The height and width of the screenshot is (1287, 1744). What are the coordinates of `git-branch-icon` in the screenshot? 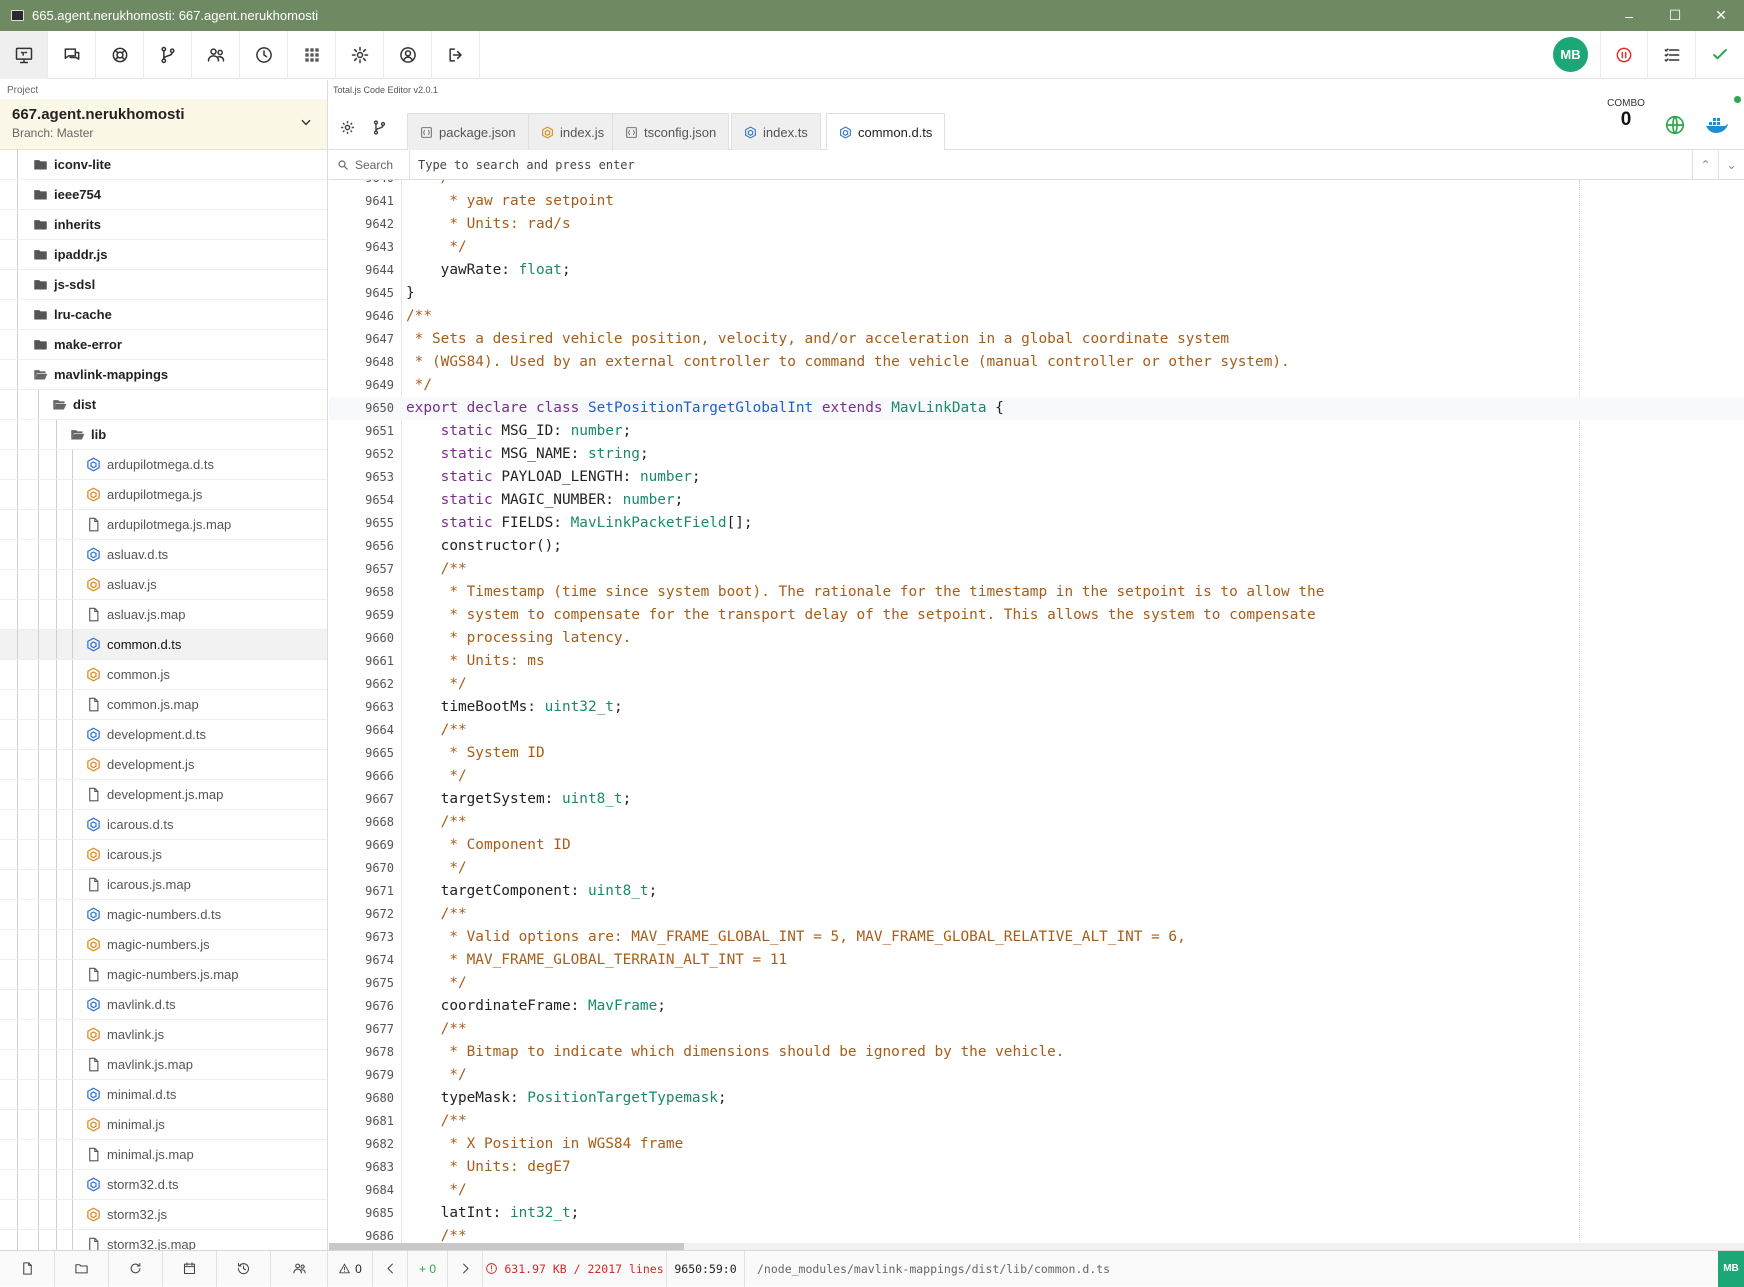 It's located at (379, 127).